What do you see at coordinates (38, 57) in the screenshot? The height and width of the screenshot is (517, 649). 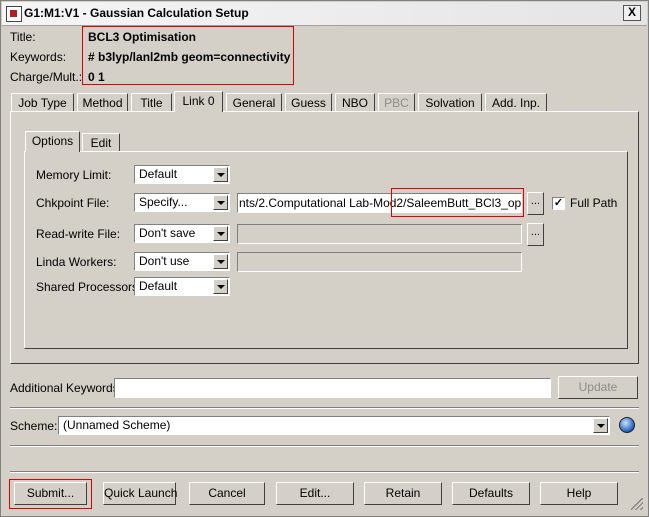 I see `keywords-label: Keywords:` at bounding box center [38, 57].